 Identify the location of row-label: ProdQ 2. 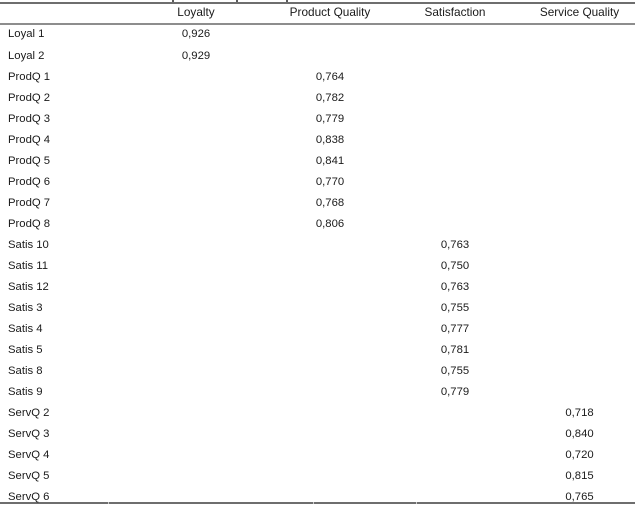
(29, 97).